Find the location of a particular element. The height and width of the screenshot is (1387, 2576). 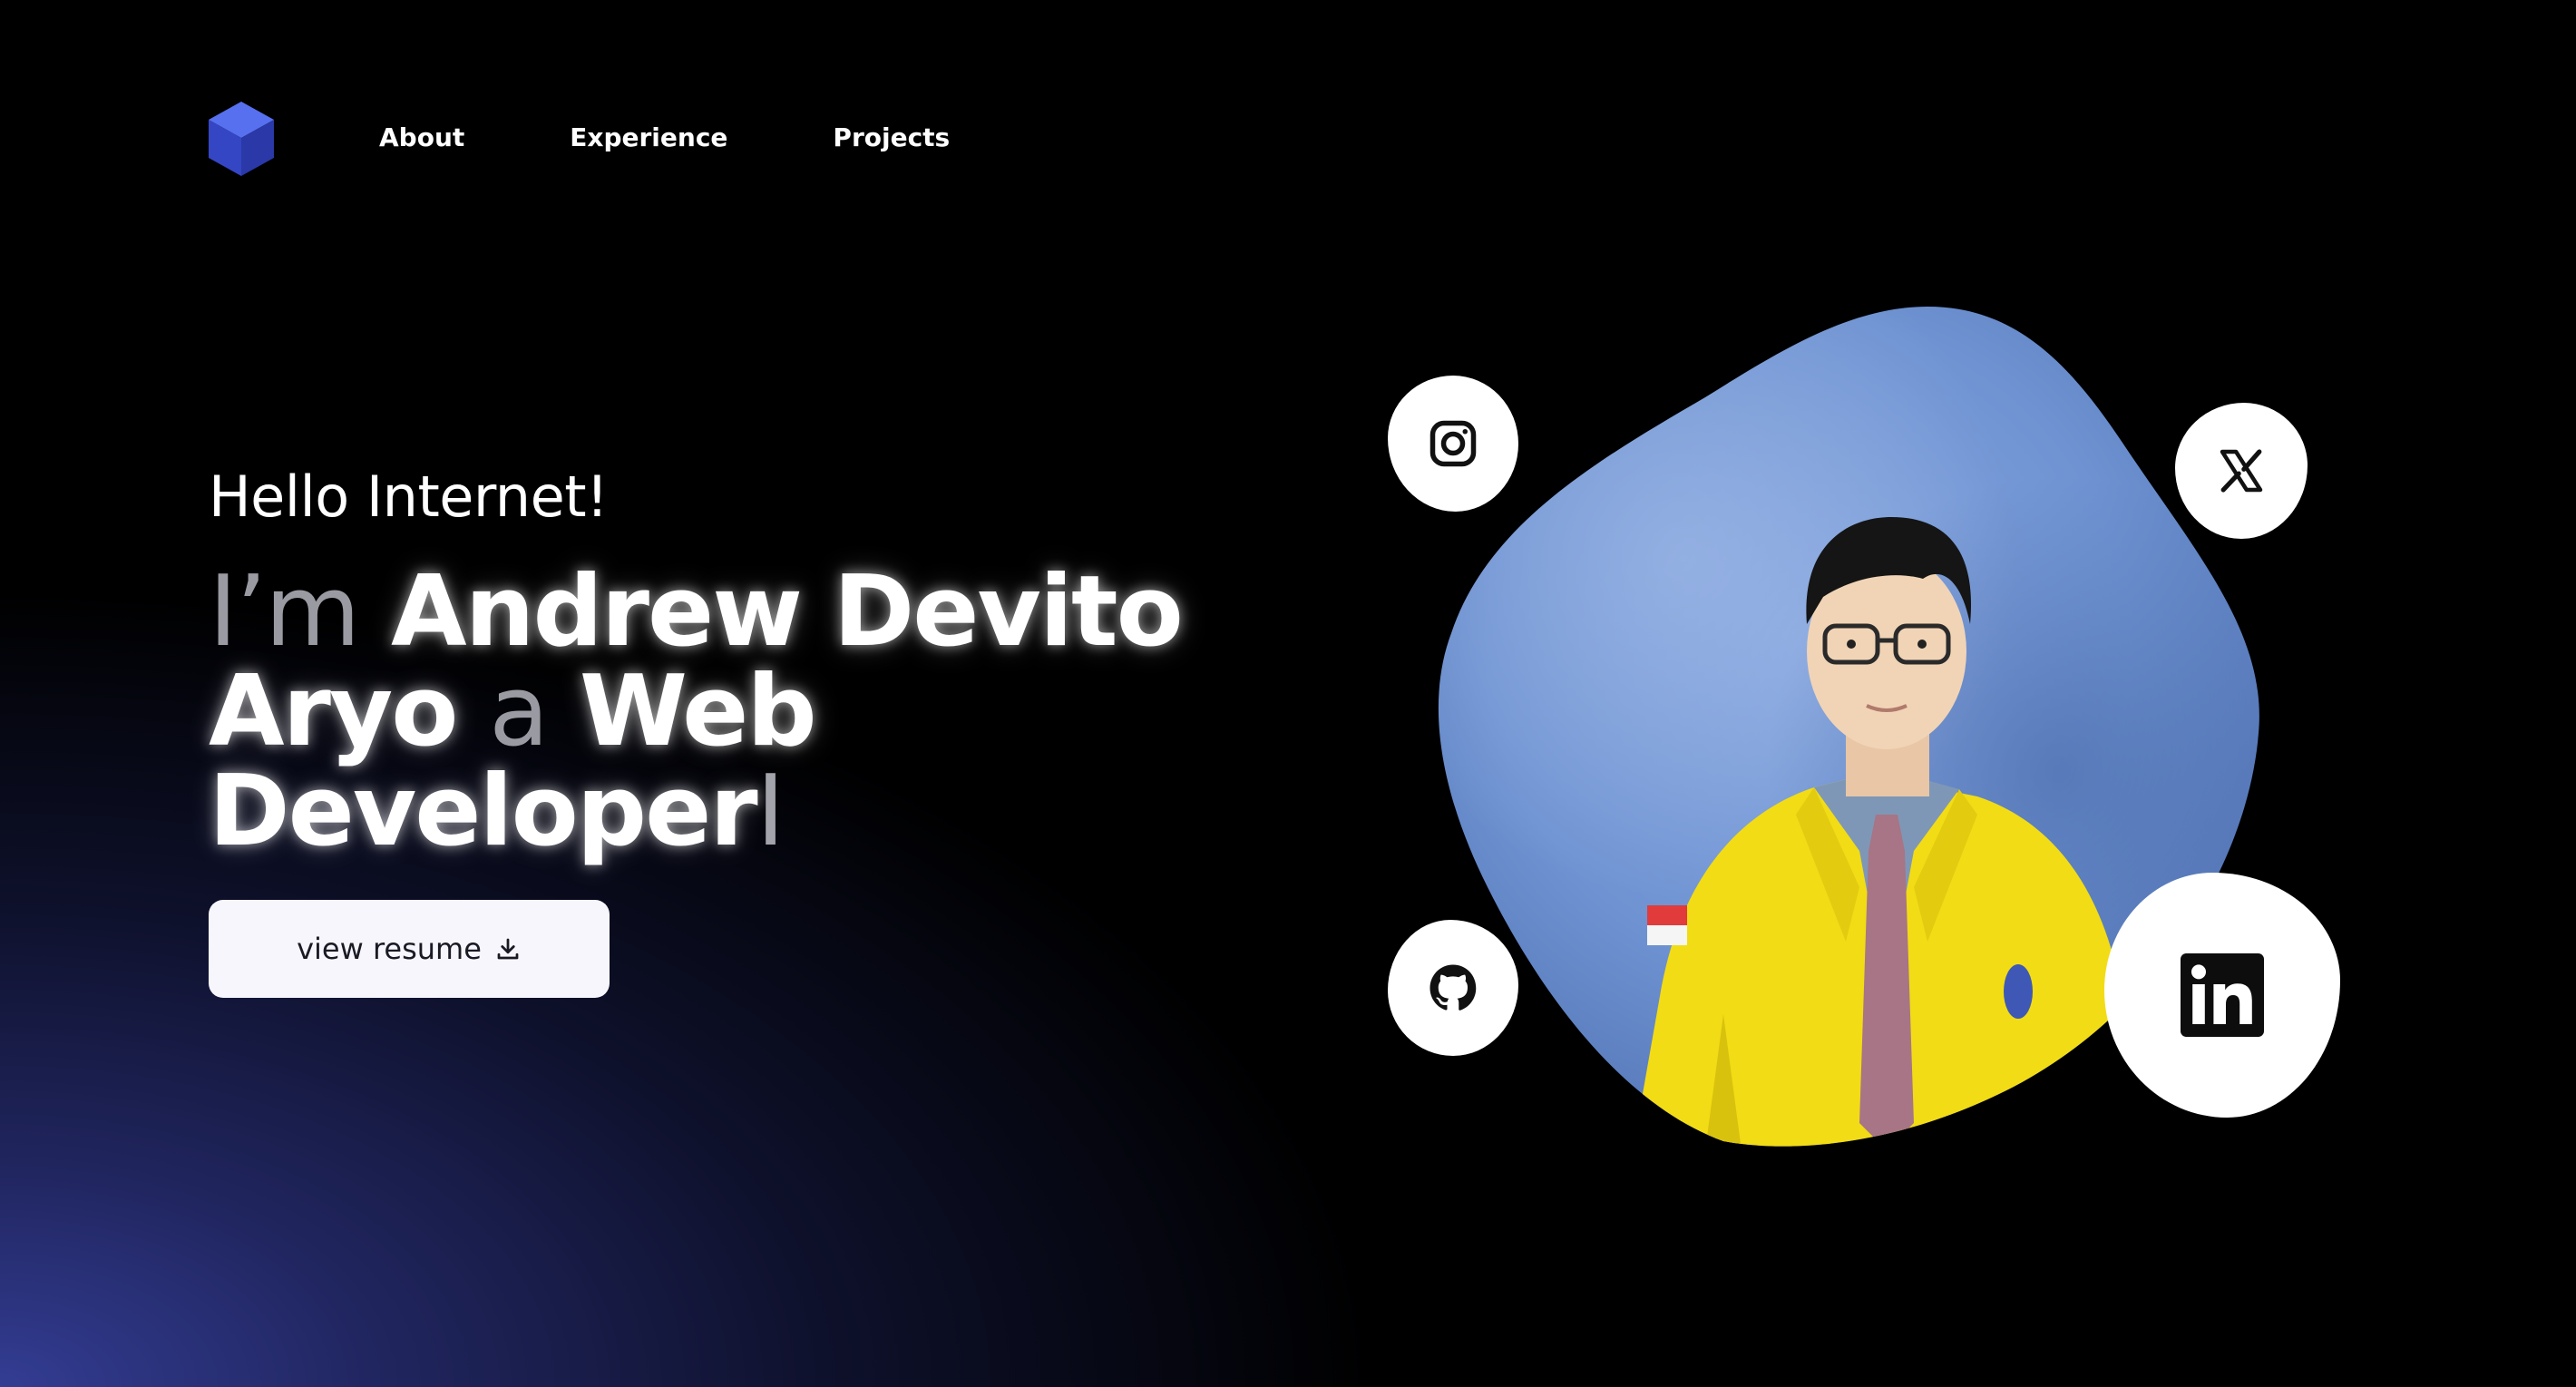

headline-role-last: Developer is located at coordinates (483, 812).